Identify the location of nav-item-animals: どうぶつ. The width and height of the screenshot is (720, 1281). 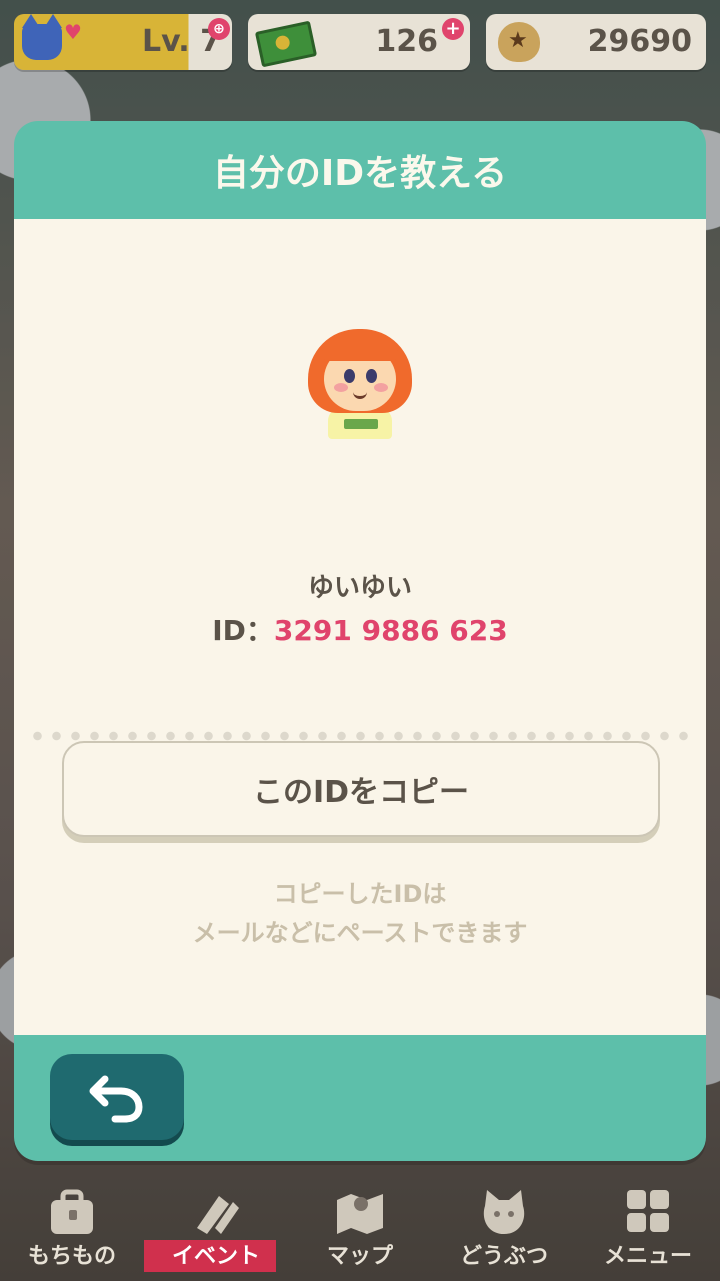
(504, 1229).